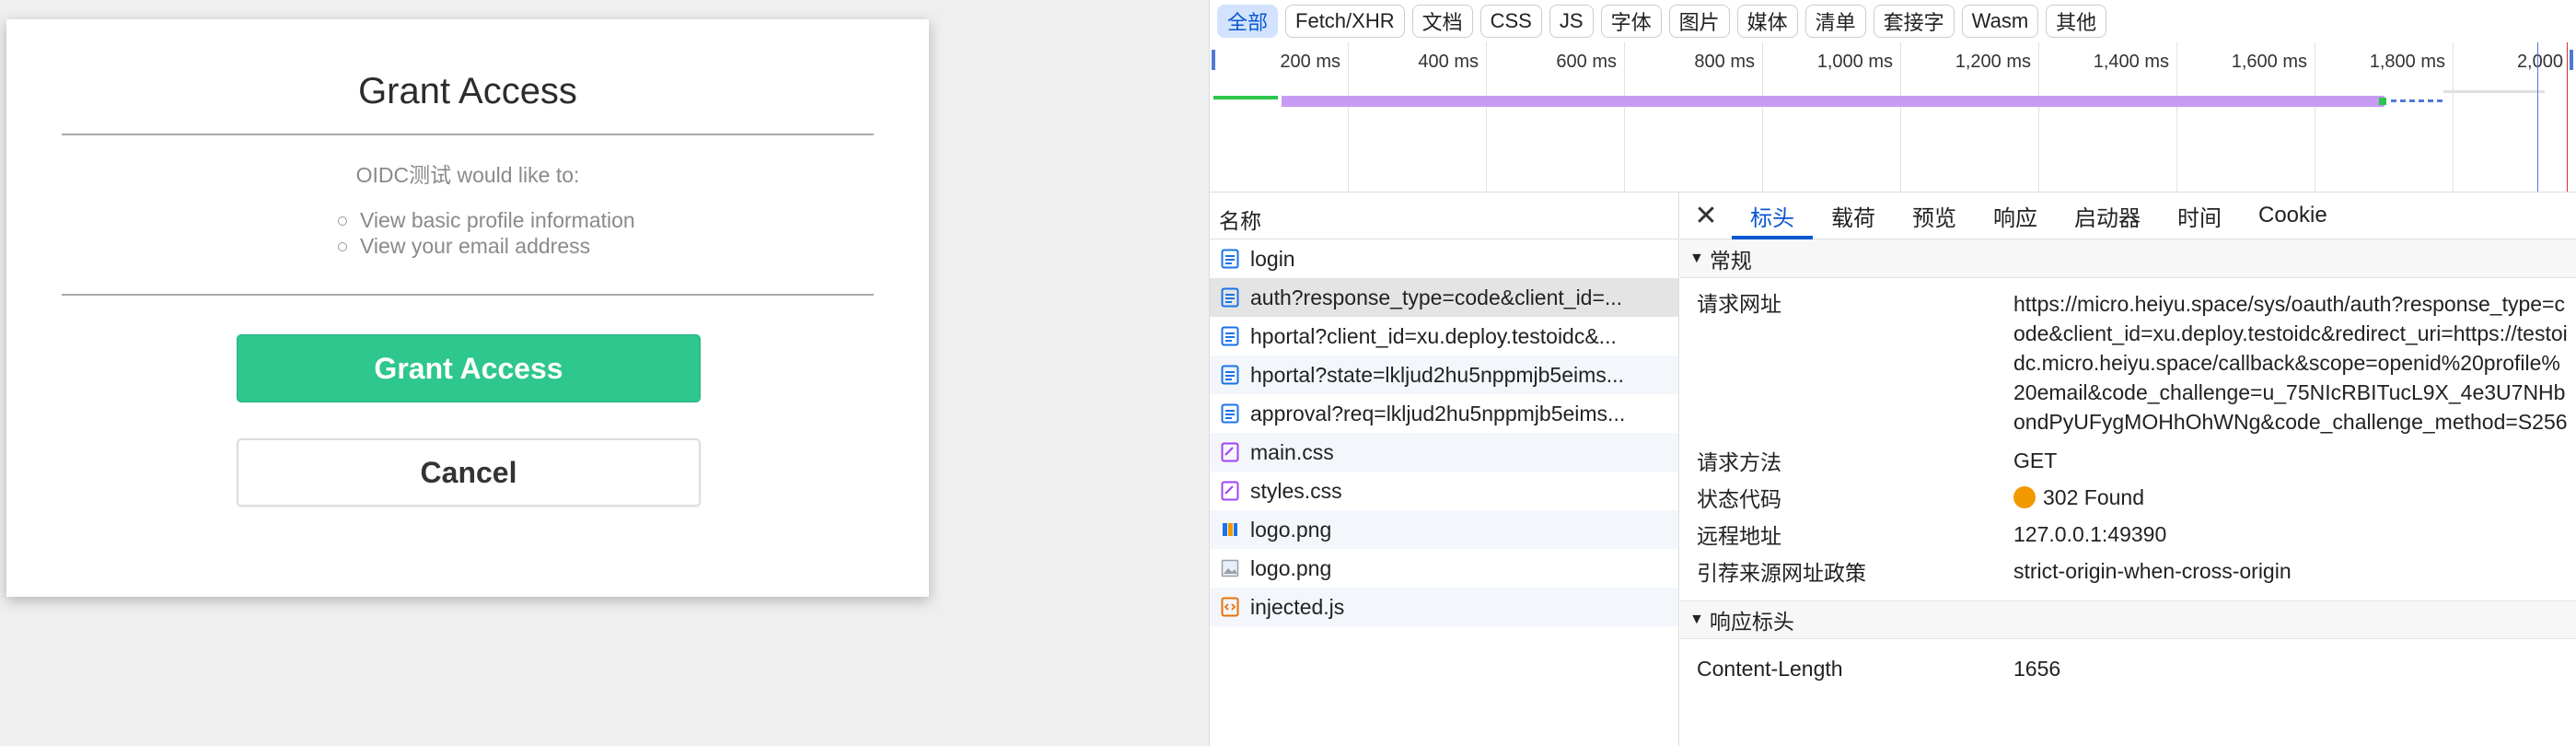 The image size is (2576, 746). Describe the element at coordinates (2000, 21) in the screenshot. I see `filter-wasm: Wasm` at that location.